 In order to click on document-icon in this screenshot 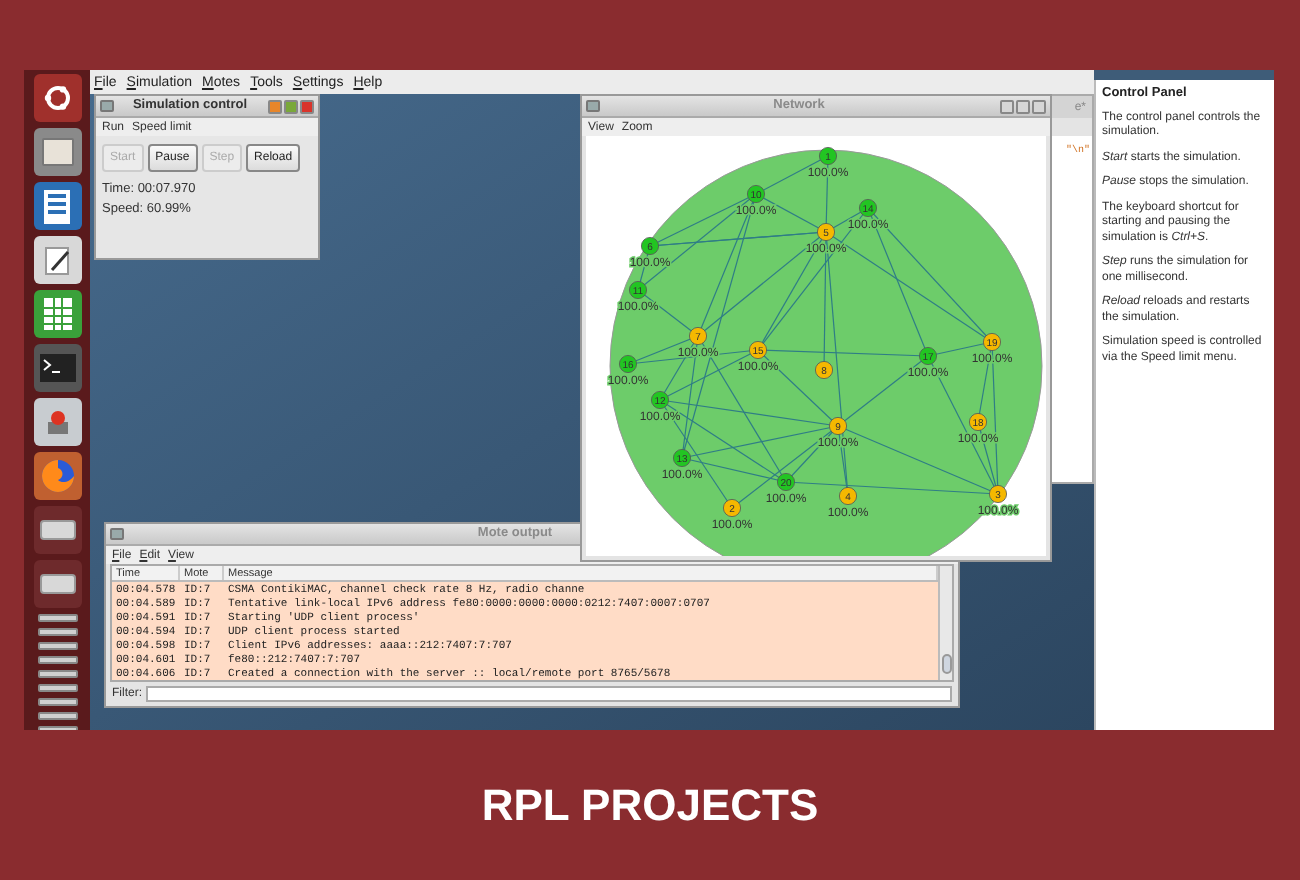, I will do `click(57, 206)`.